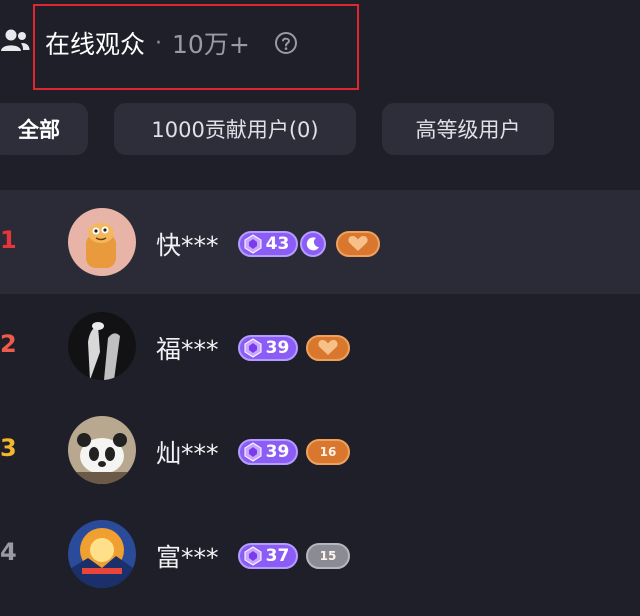  Describe the element at coordinates (95, 44) in the screenshot. I see `audience-title: 在线观众` at that location.